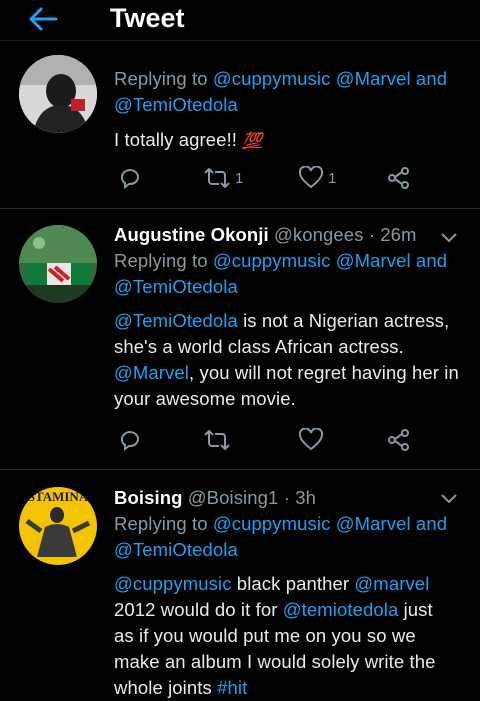  Describe the element at coordinates (259, 346) in the screenshot. I see `text-segment: she's a world class African actress.` at that location.